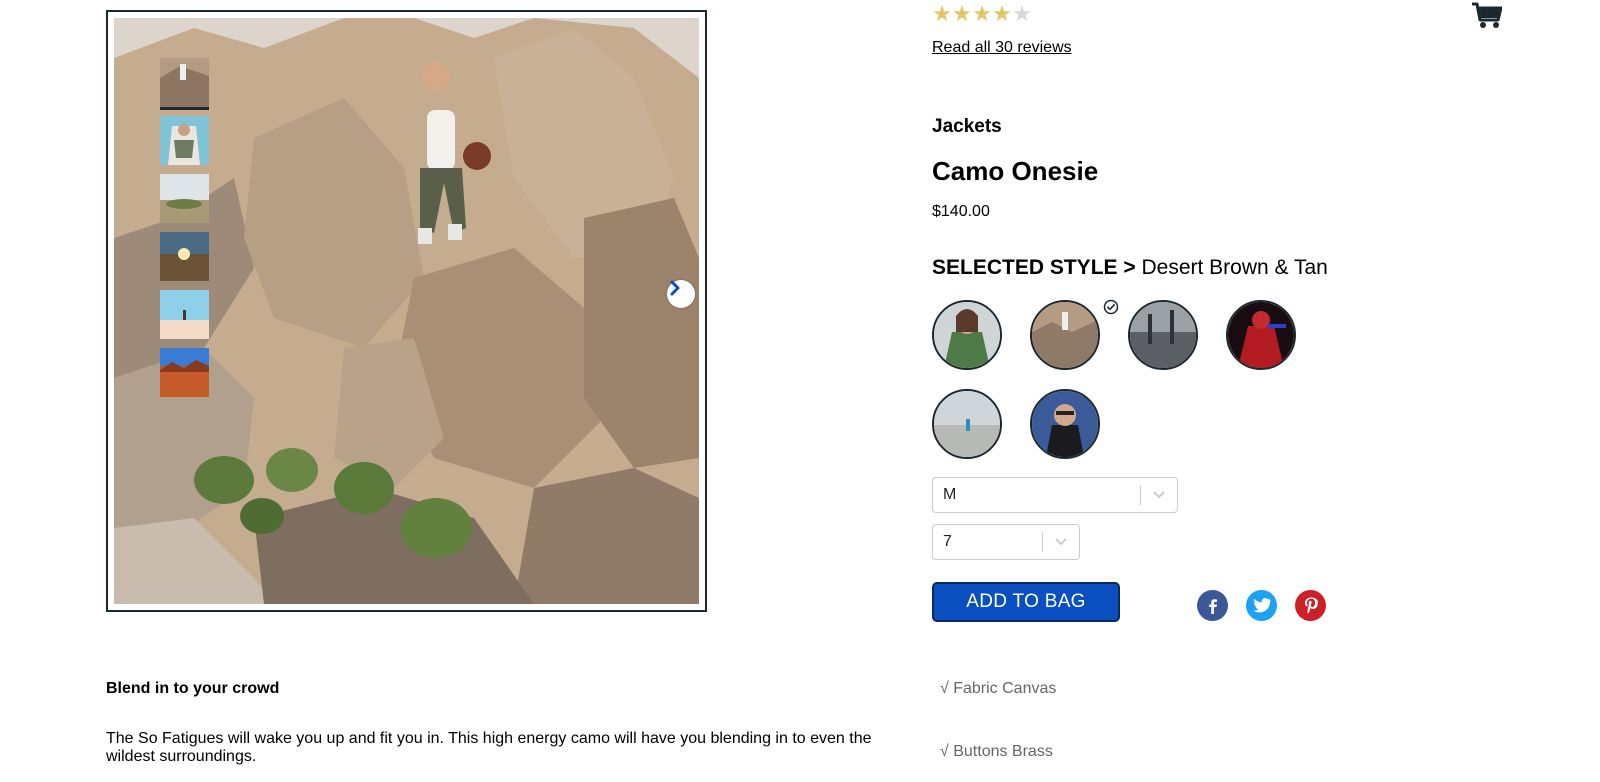 Image resolution: width=1600 pixels, height=782 pixels. I want to click on shopping-cart-icon, so click(1487, 16).